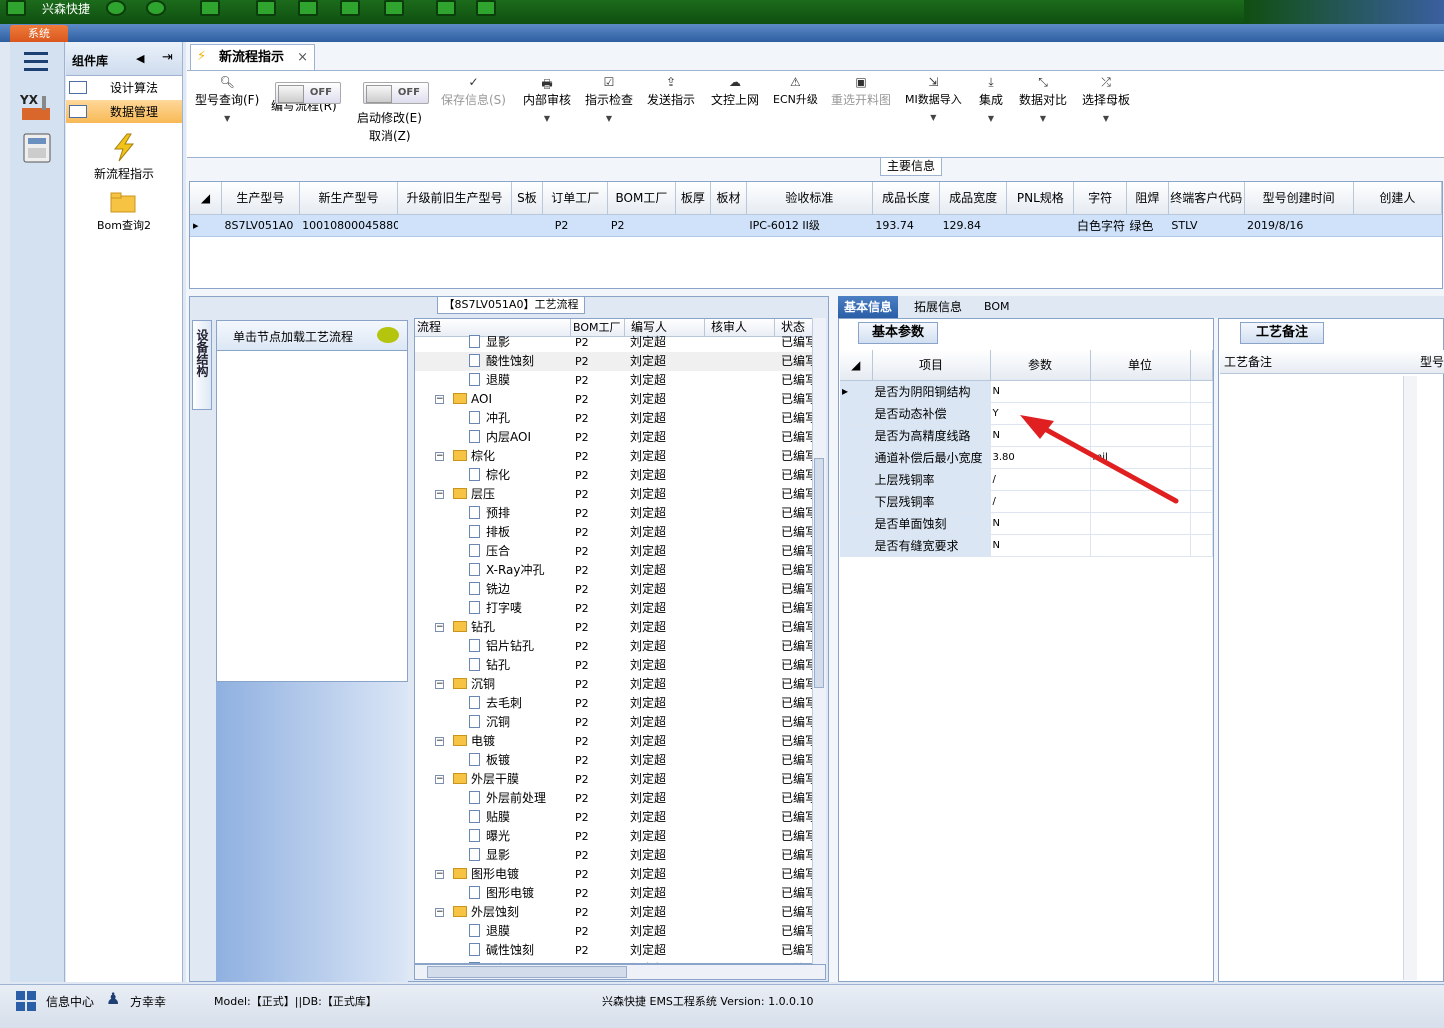  Describe the element at coordinates (1410, 678) in the screenshot. I see `craft-note-scrollbar` at that location.